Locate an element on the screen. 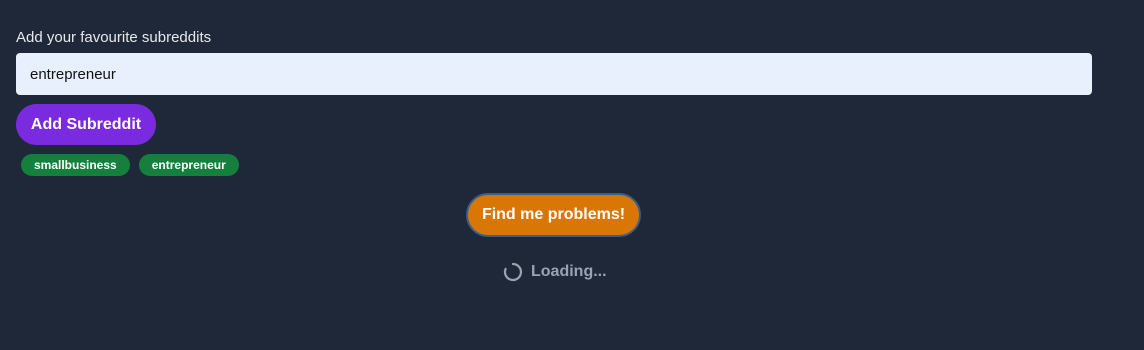  add-subreddit-button: Add Subreddit is located at coordinates (86, 124).